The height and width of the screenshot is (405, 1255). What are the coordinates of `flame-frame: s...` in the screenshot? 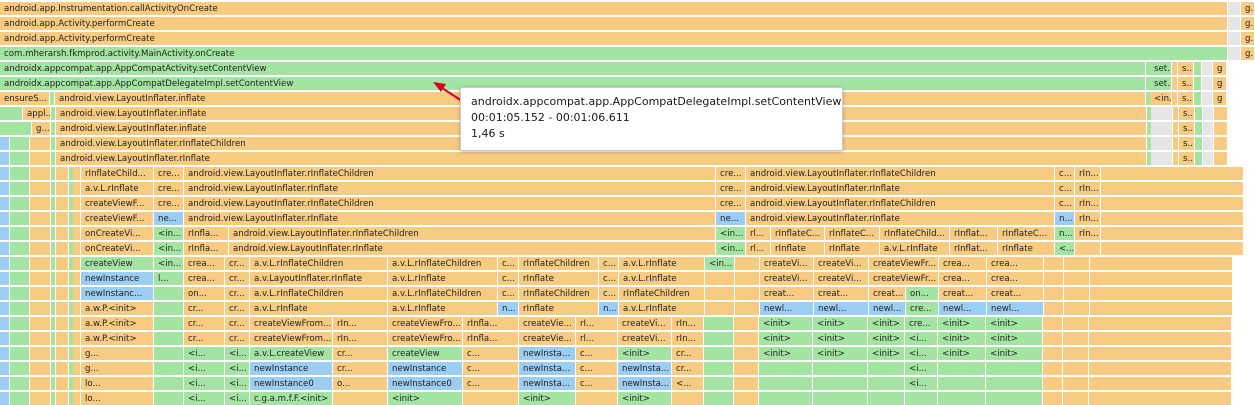 It's located at (1187, 129).